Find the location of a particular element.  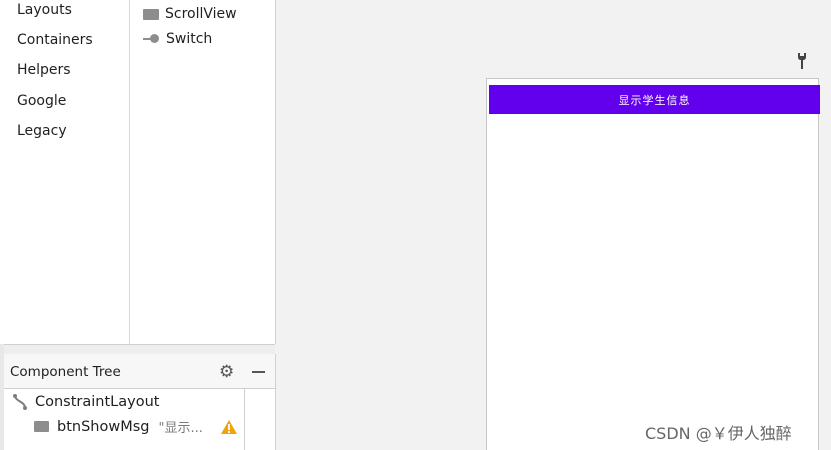

palette-category-helpers: Helpers is located at coordinates (44, 70).